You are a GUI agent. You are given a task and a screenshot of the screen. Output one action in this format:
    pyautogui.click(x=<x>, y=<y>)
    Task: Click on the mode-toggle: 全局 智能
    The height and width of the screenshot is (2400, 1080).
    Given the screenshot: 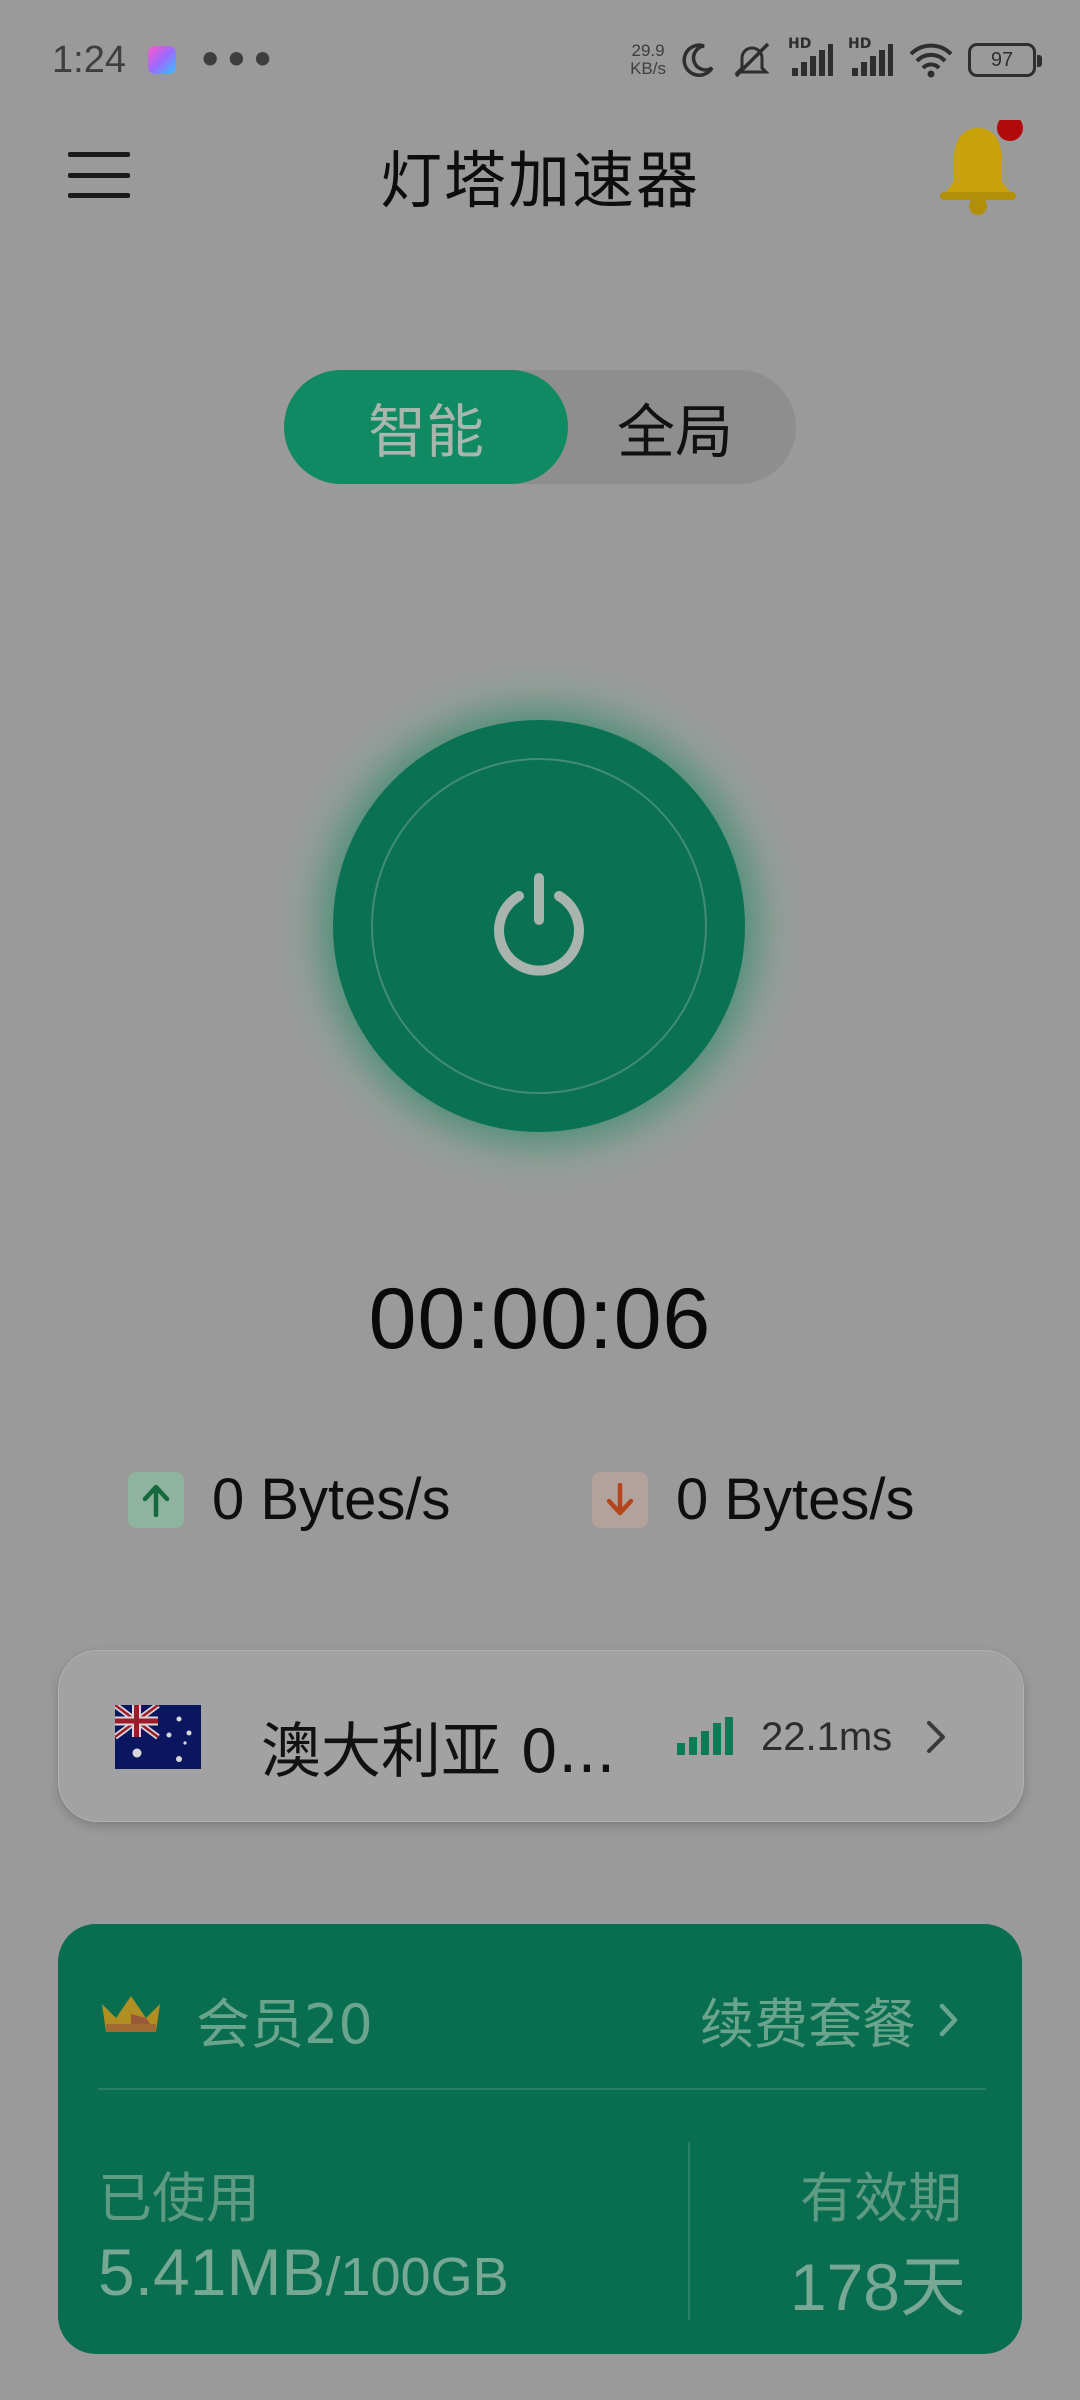 What is the action you would take?
    pyautogui.click(x=540, y=427)
    